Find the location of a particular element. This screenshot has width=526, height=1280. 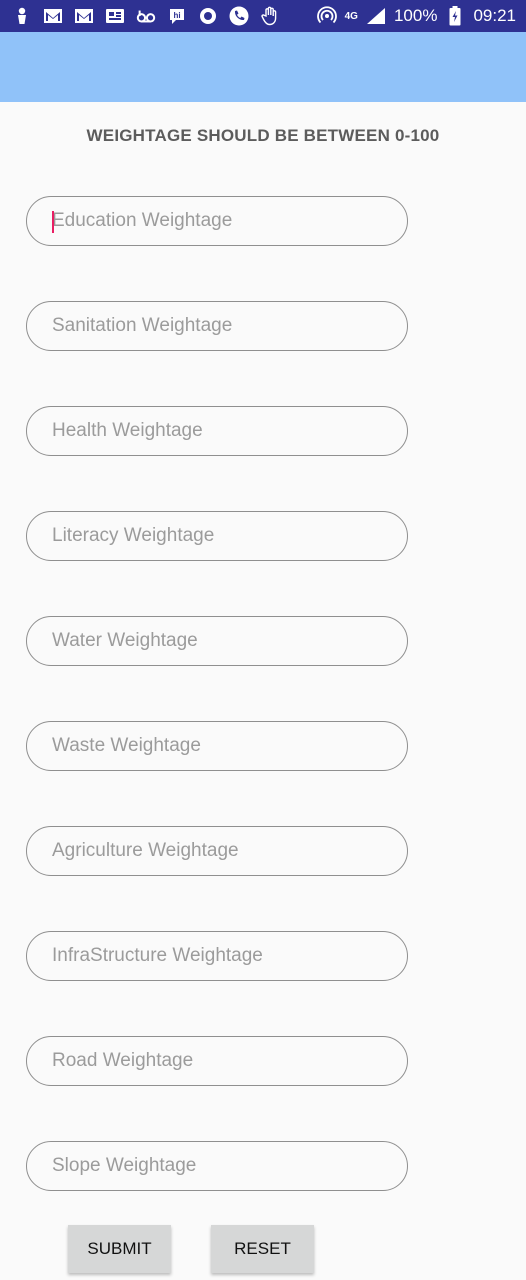

status-bar: hi 4G 100% 09:21 is located at coordinates (263, 16).